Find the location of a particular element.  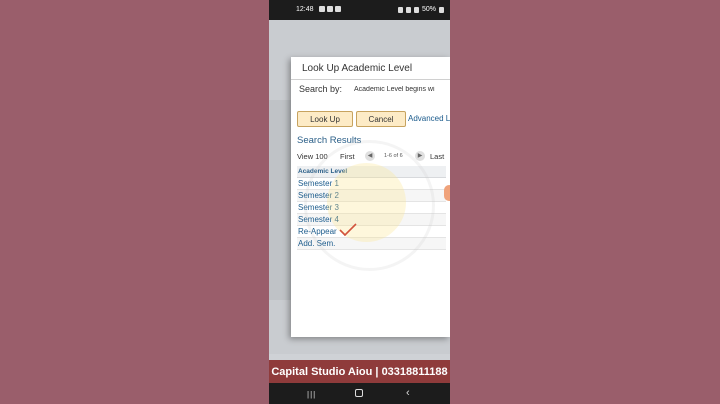

search-by-select: Academic Level begins wi is located at coordinates (402, 89).